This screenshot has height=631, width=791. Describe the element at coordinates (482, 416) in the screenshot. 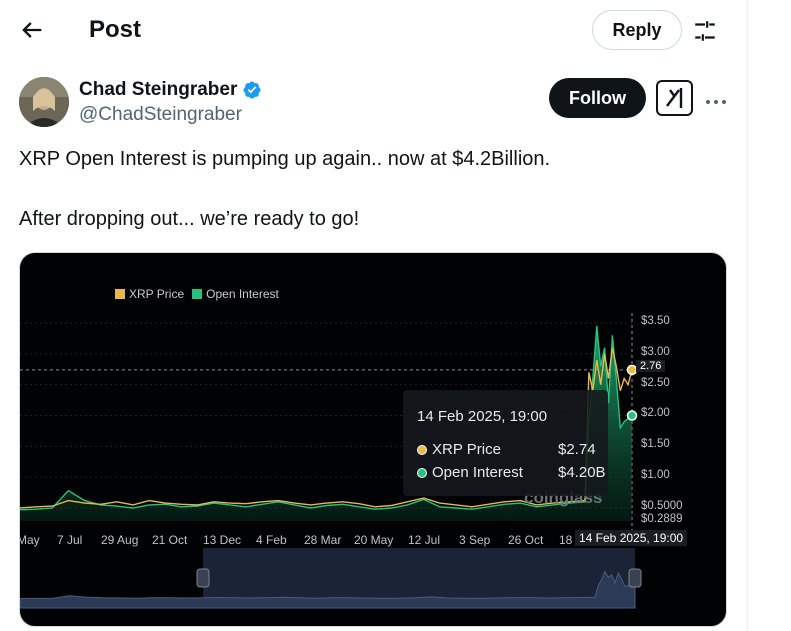

I see `tooltip-date: 14 Feb 2025, 19:00` at that location.